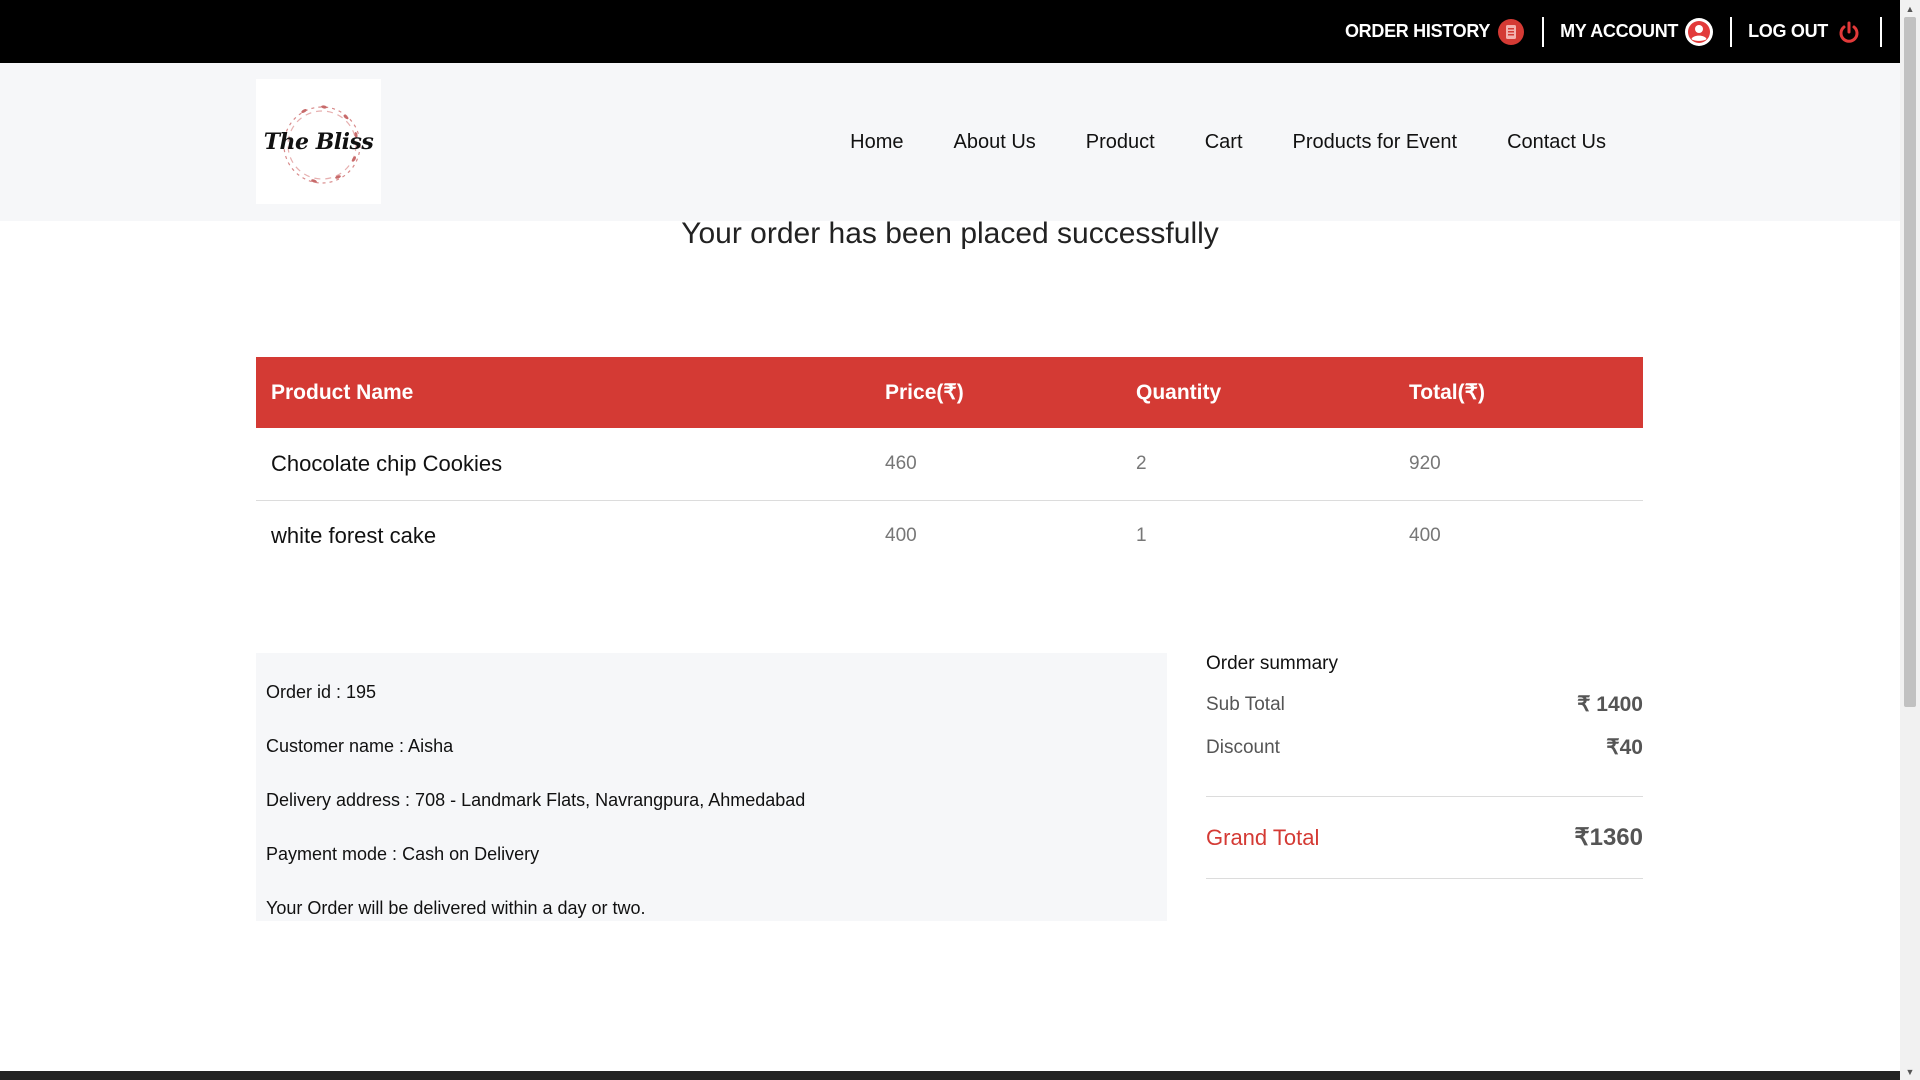 The width and height of the screenshot is (1920, 1080). I want to click on footer-strip, so click(950, 1075).